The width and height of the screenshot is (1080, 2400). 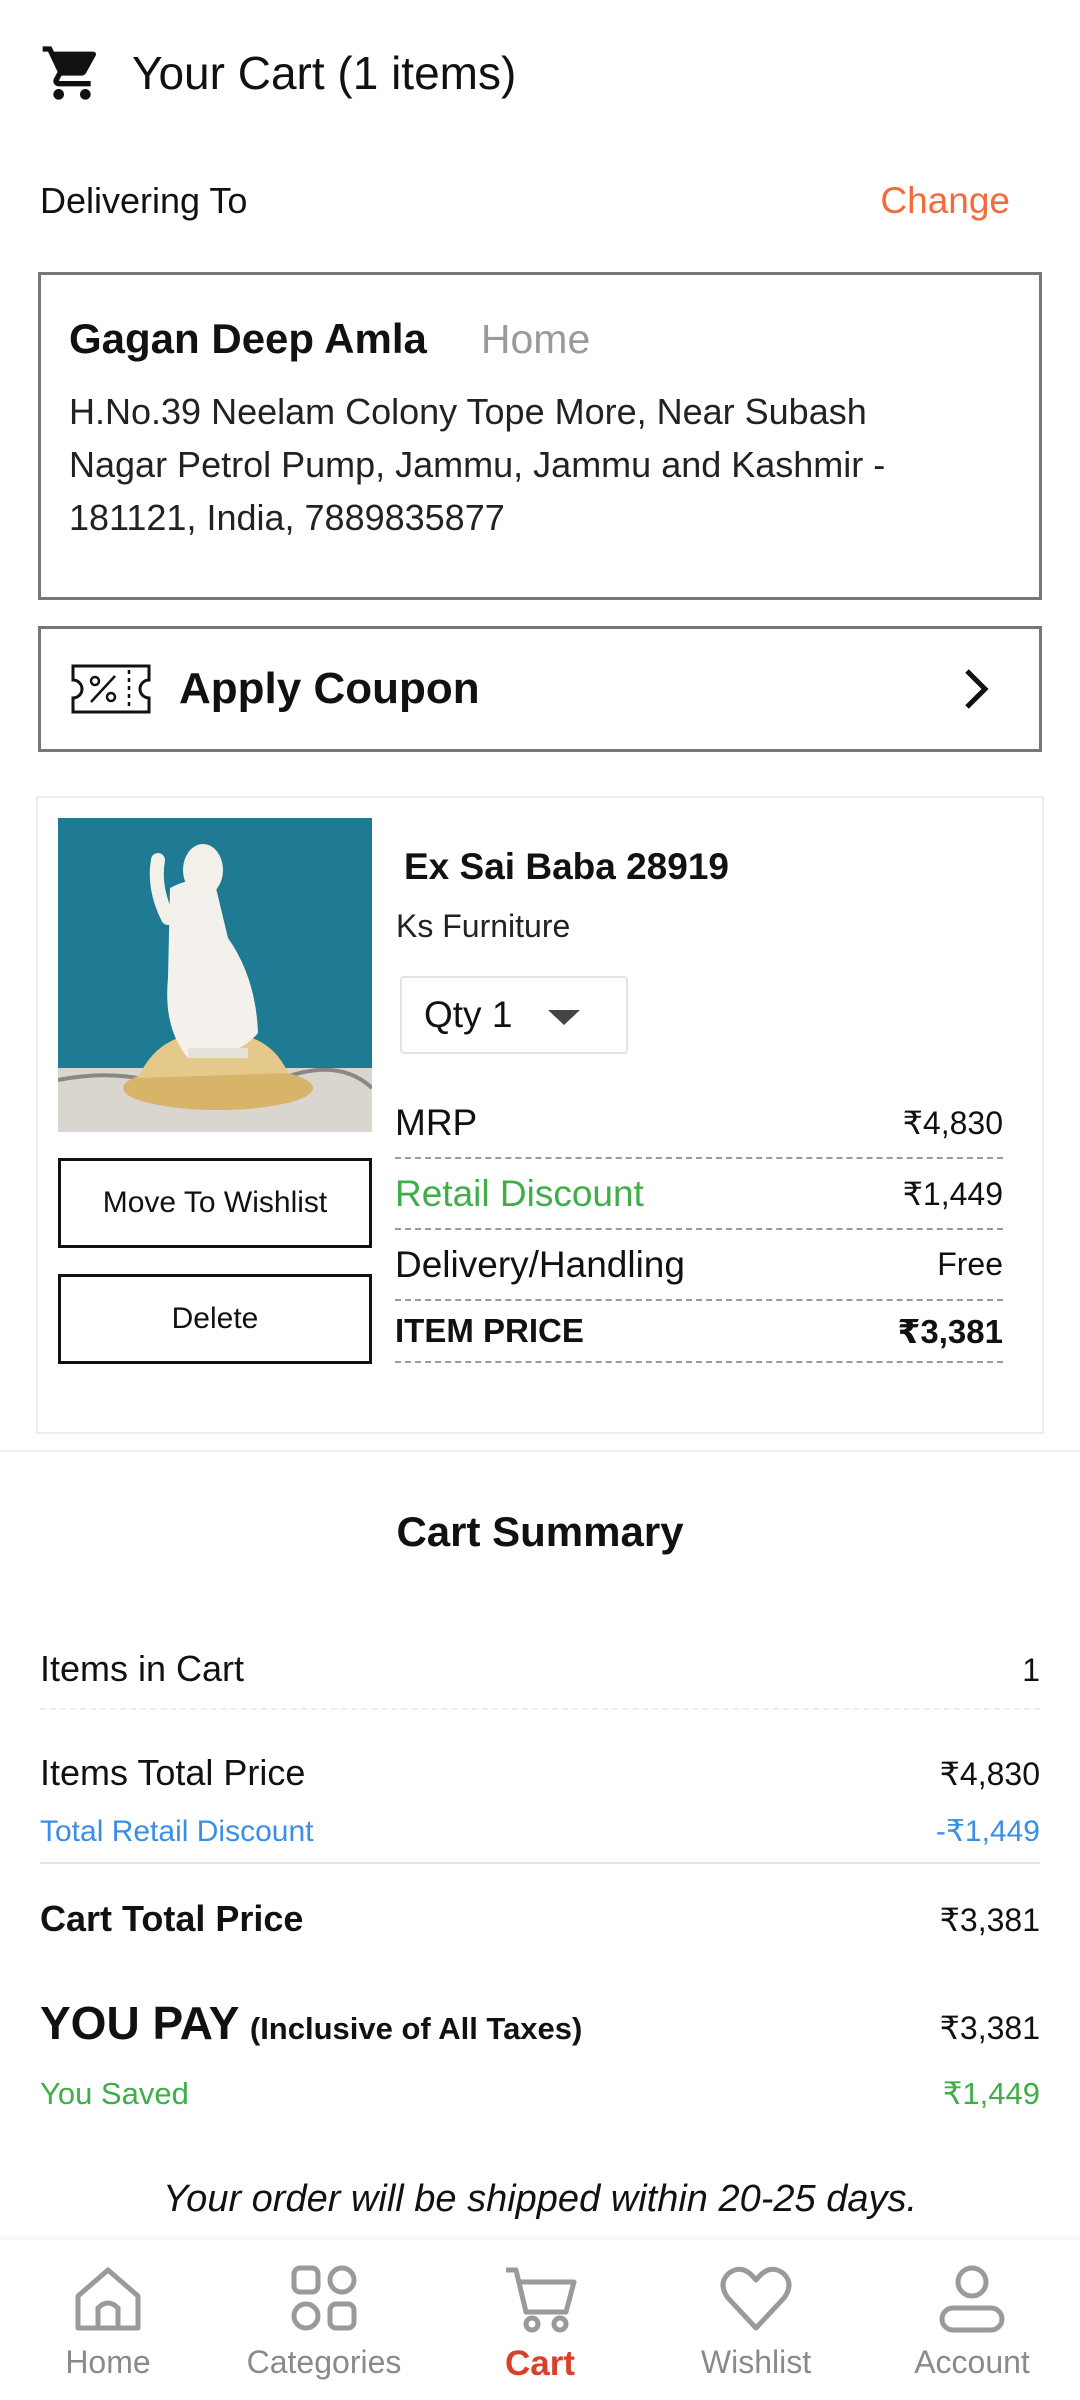 I want to click on recipient-name: Gagan Deep Amla, so click(x=248, y=338).